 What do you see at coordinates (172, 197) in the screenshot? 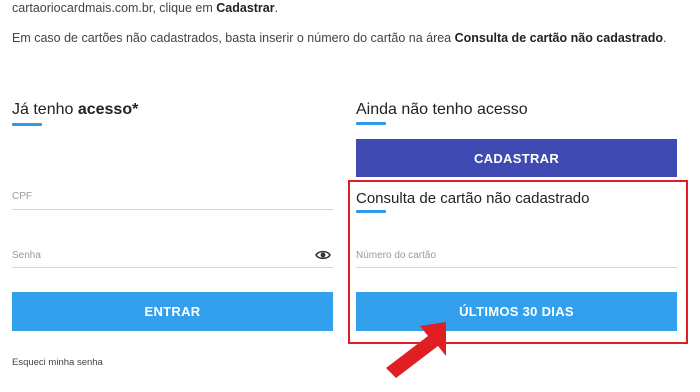
I see `cpf-field: CPF` at bounding box center [172, 197].